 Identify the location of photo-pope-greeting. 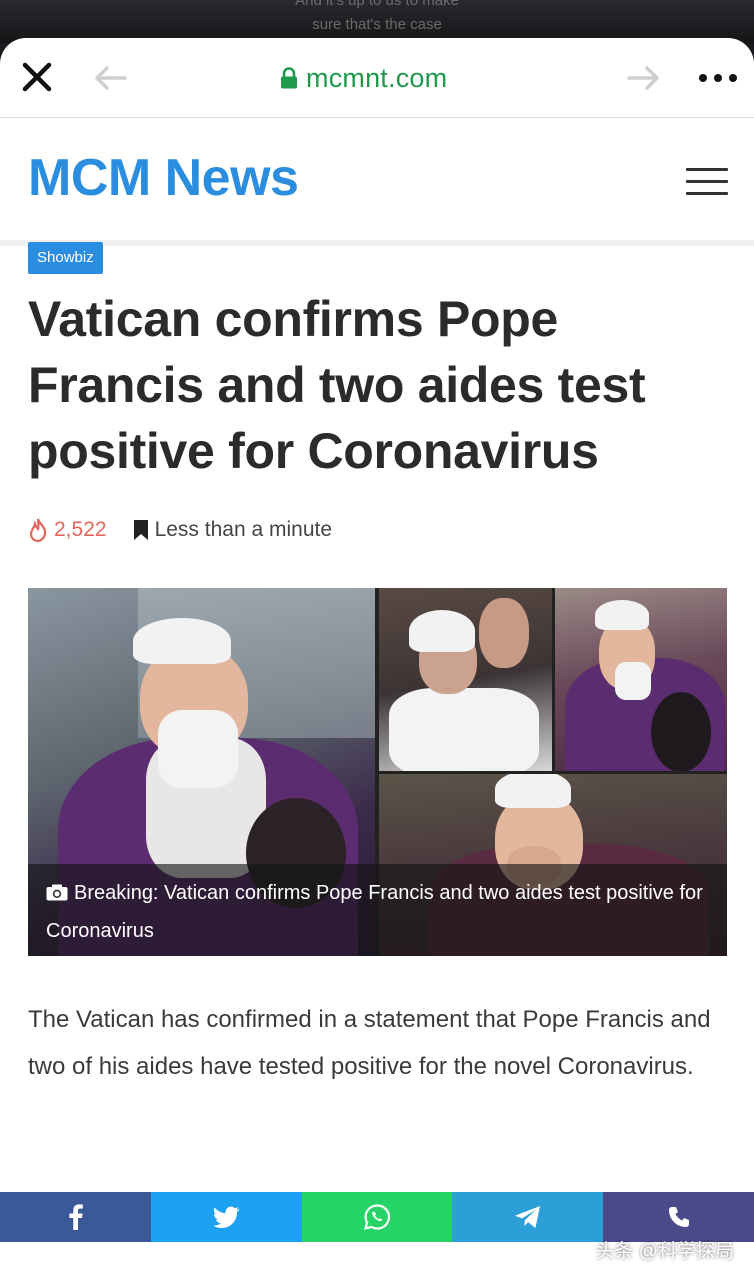
(465, 679).